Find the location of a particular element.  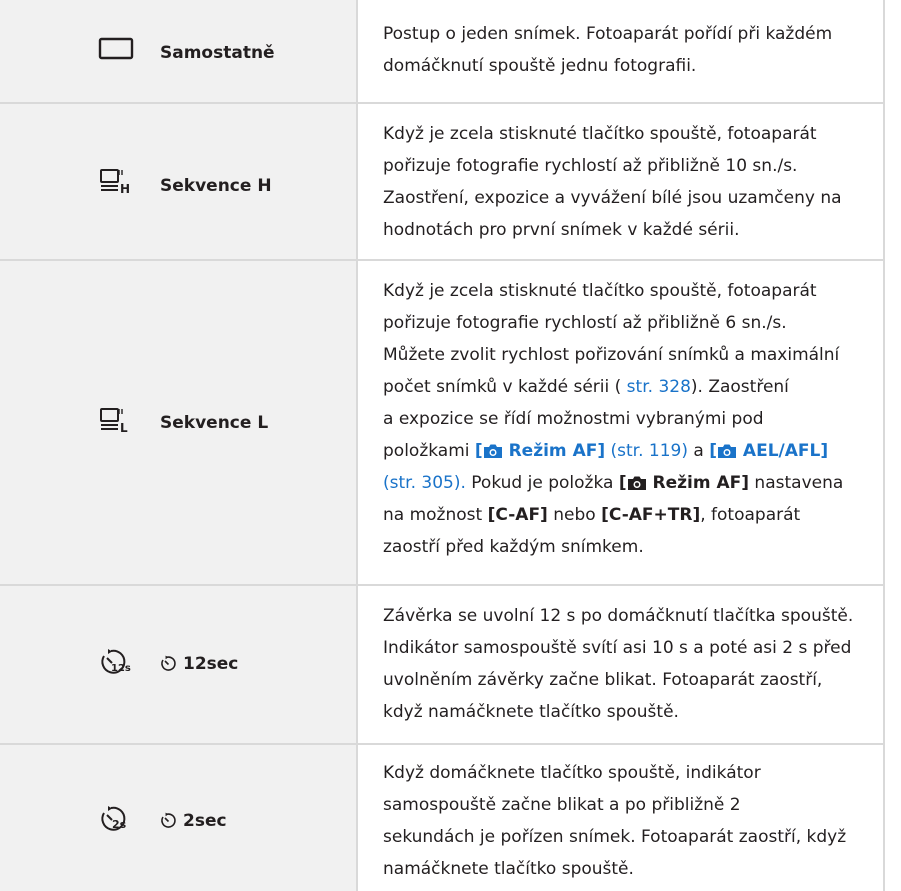

svg-text: 2s is located at coordinates (119, 824).